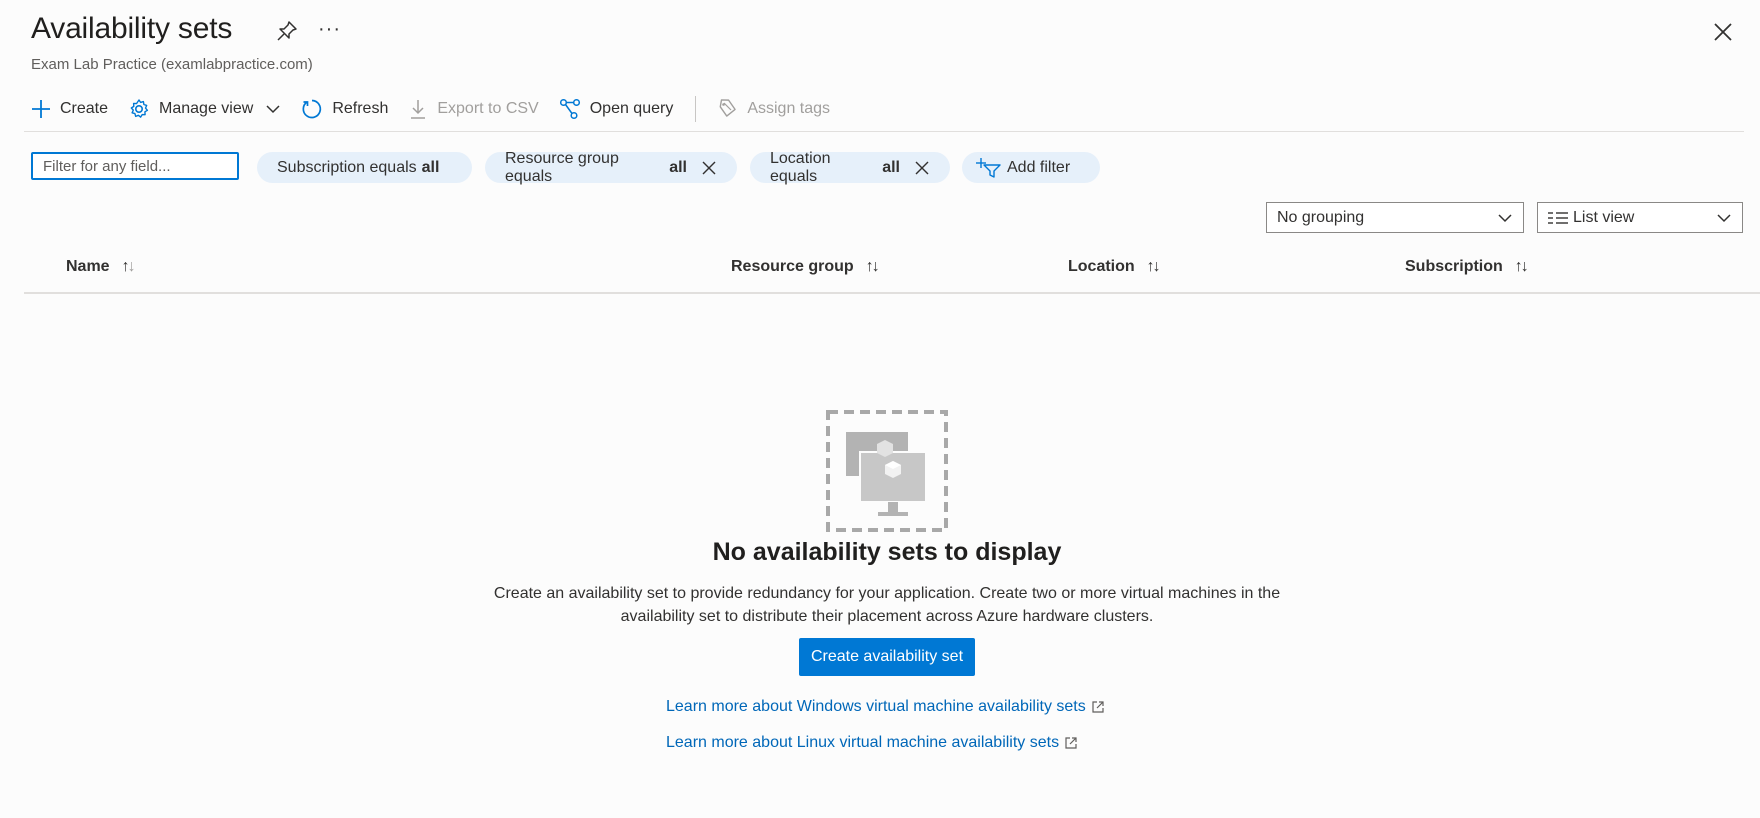 This screenshot has height=818, width=1760. What do you see at coordinates (884, 131) in the screenshot?
I see `toolbar-divider-line` at bounding box center [884, 131].